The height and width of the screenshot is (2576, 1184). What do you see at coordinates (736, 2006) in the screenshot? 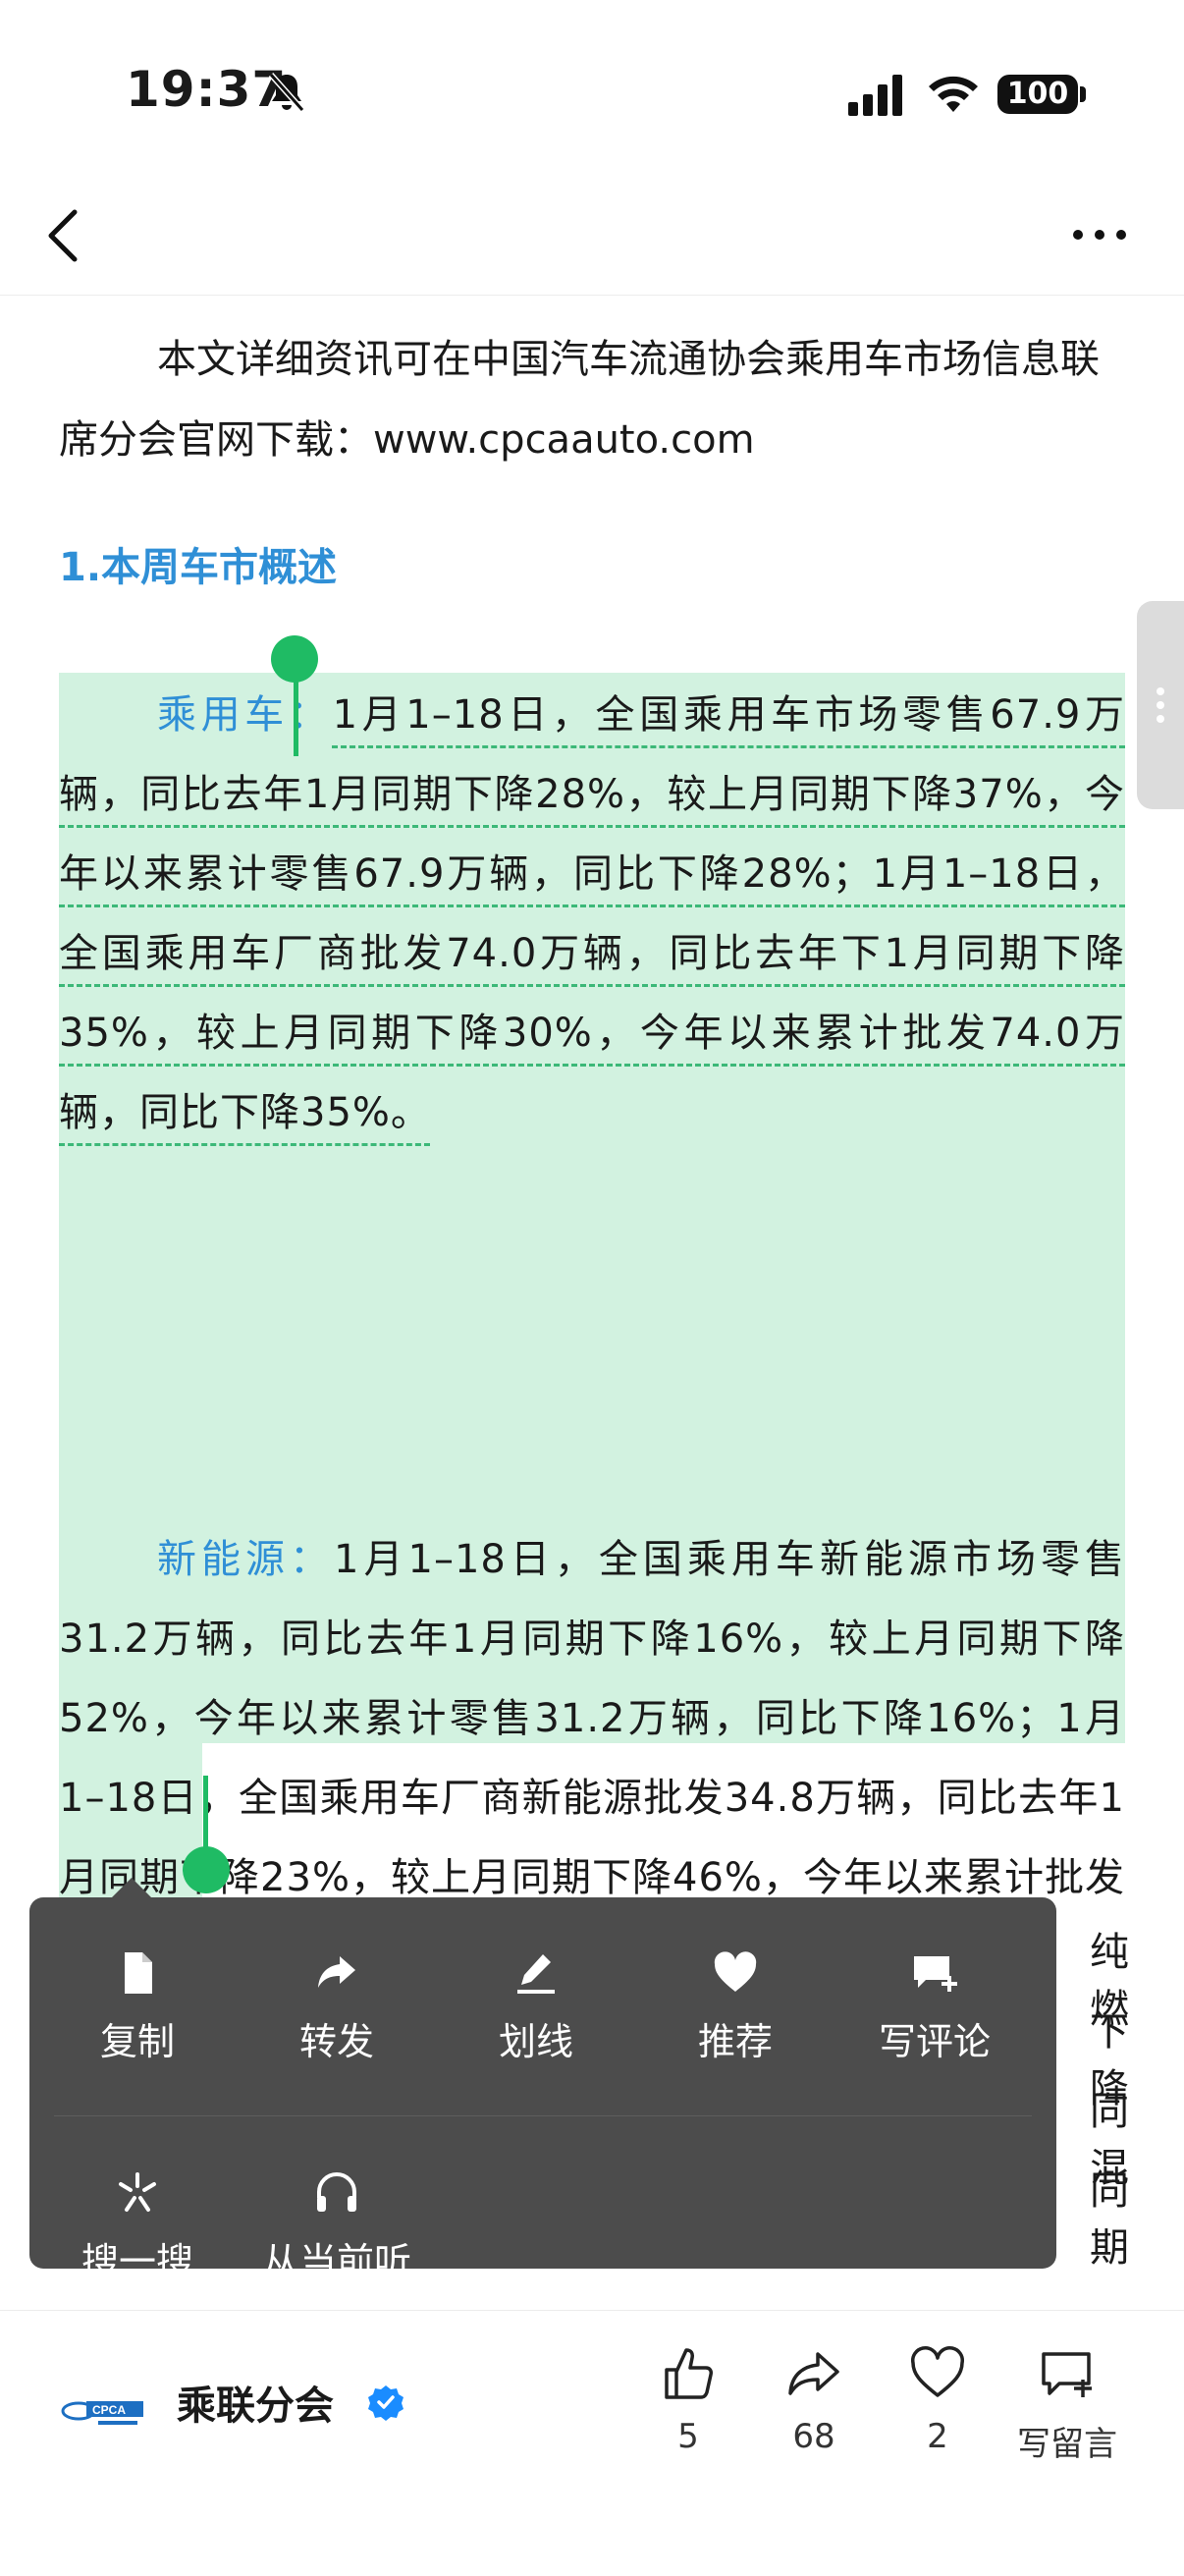
I see `menu-item-recommend: 推荐` at bounding box center [736, 2006].